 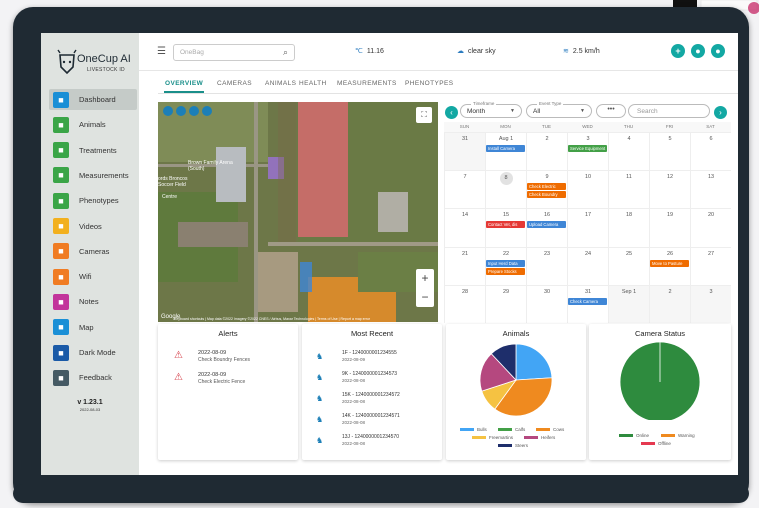 I want to click on legend-item-bulls: Bulls, so click(x=473, y=429).